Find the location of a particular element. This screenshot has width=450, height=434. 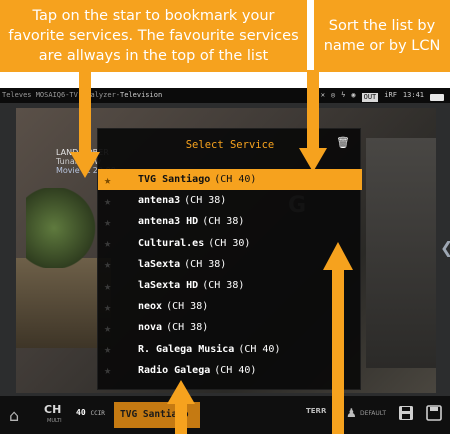

scene-panel is located at coordinates (401, 253).